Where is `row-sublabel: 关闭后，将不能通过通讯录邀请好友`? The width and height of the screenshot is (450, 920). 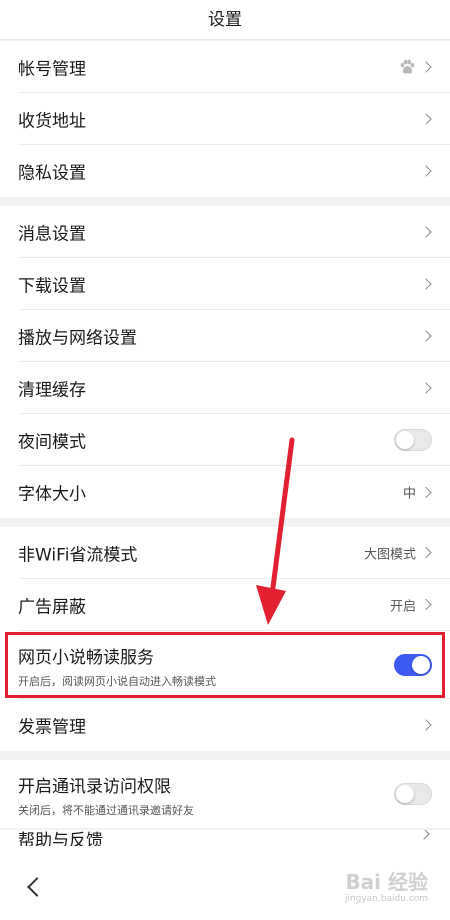
row-sublabel: 关闭后，将不能通过通讯录邀请好友 is located at coordinates (106, 810).